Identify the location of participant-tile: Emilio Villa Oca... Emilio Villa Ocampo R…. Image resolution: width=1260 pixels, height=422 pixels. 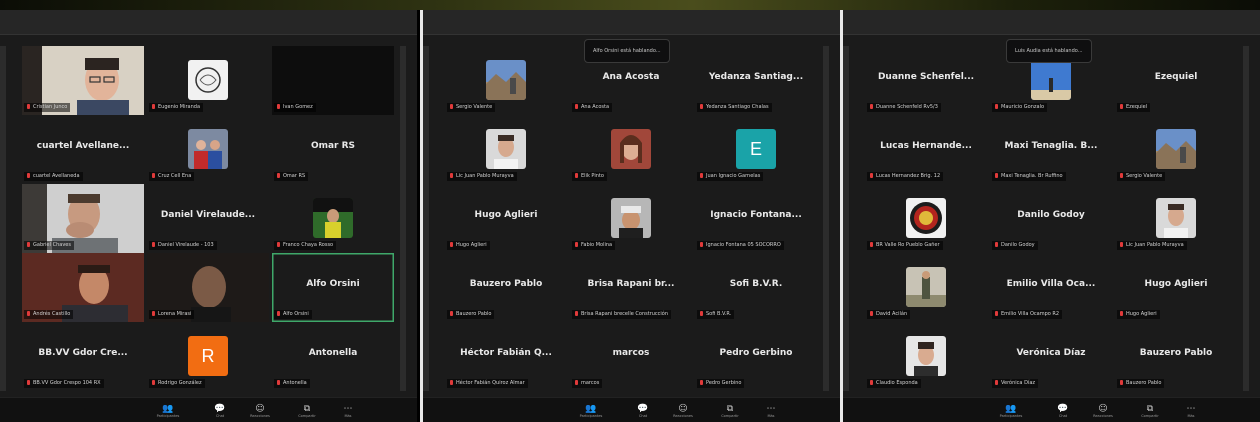
(1051, 287).